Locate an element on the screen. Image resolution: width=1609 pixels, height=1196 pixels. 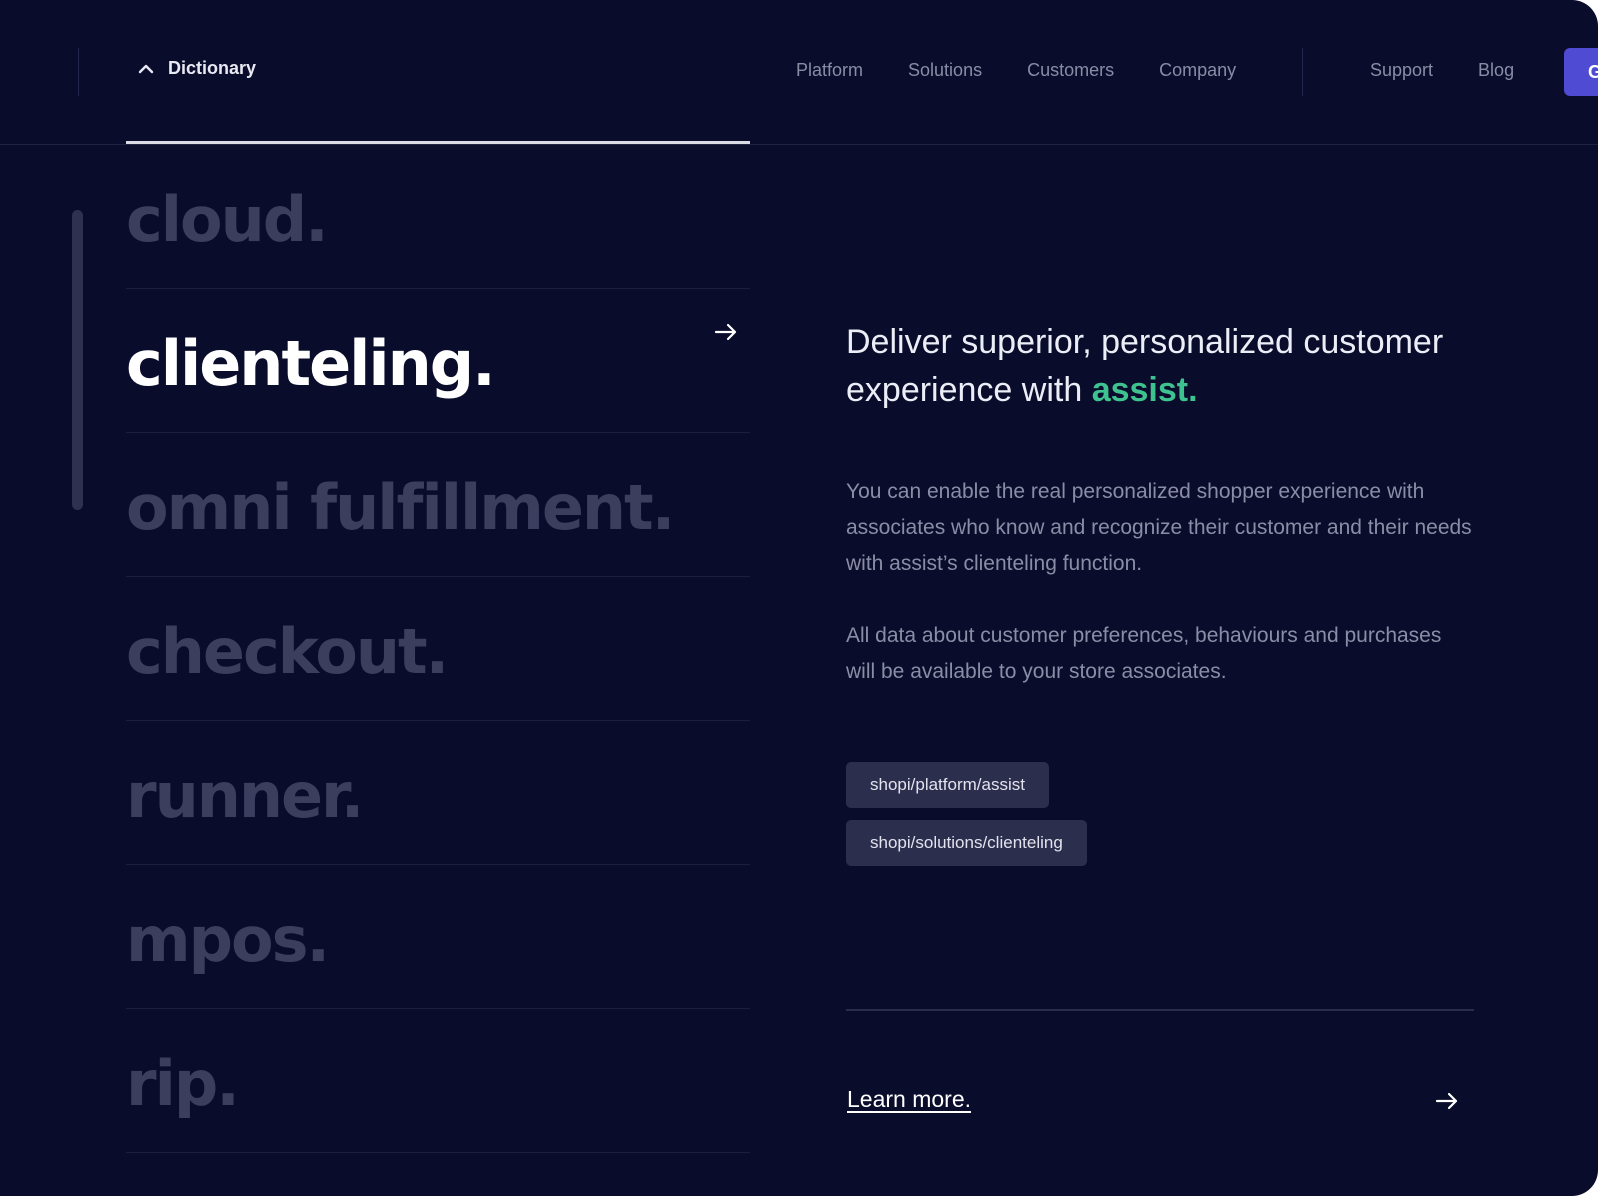
term-item-checkout: checkout. is located at coordinates (438, 649).